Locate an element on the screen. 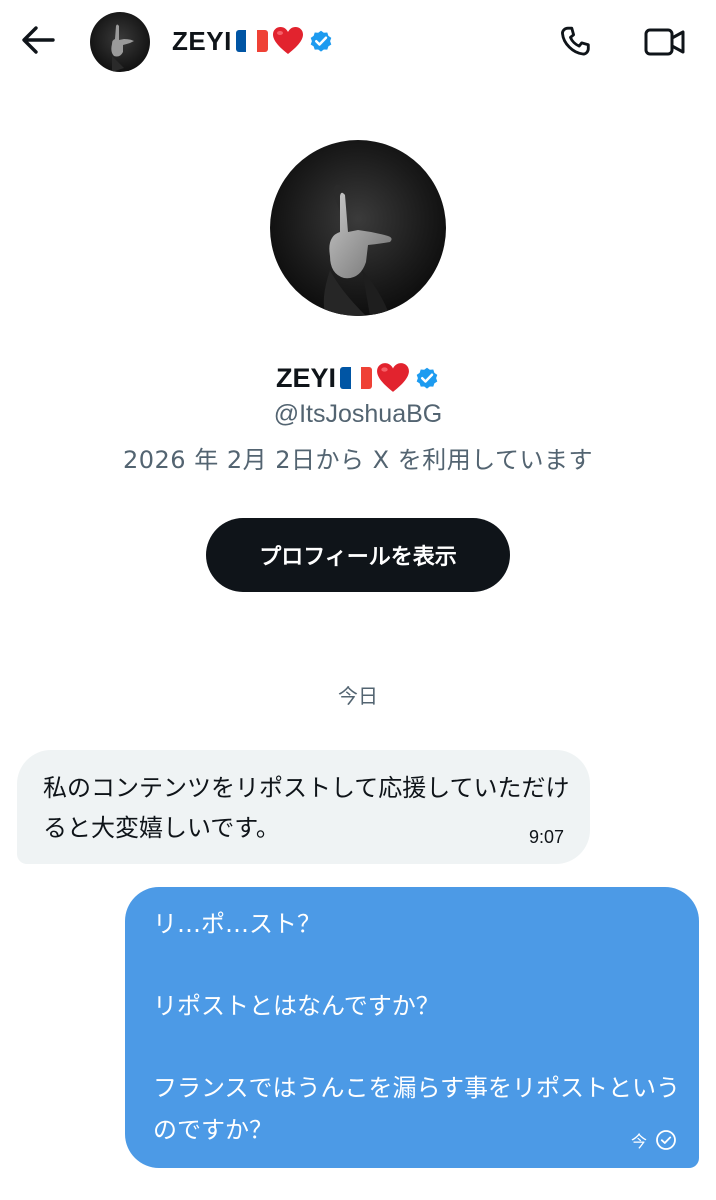  message-paragraph: リポストとはなんですか？ is located at coordinates (296, 1006).